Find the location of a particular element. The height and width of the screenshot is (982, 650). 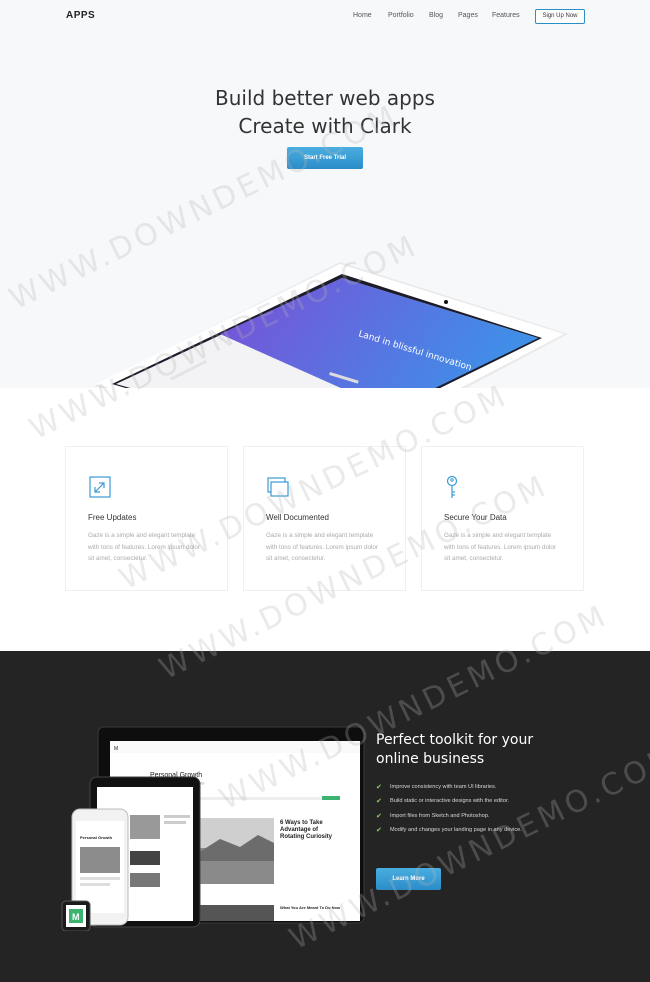

list-item: ✔ Import files from Sketch and Photoshop. is located at coordinates (461, 816).